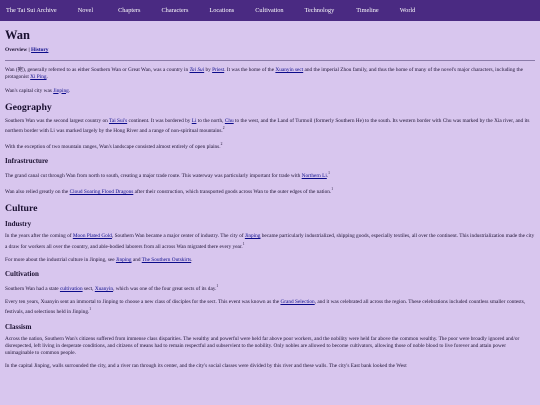 The image size is (540, 405). Describe the element at coordinates (367, 10) in the screenshot. I see `nav-timeline-link: Timeline` at that location.